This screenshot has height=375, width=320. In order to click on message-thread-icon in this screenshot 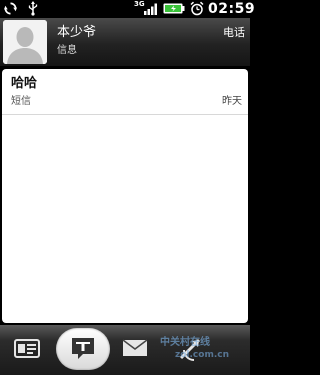, I will do `click(83, 348)`.